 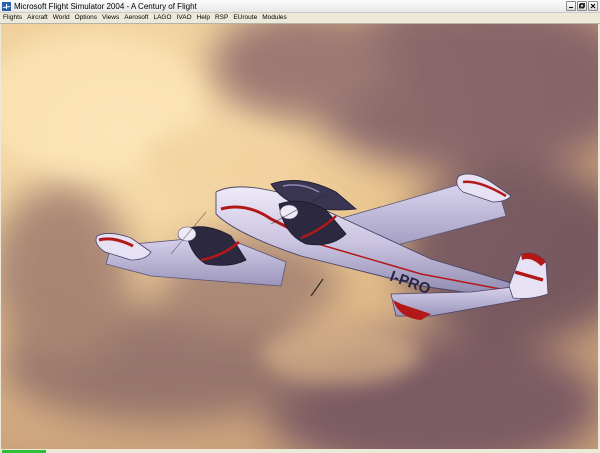 What do you see at coordinates (61, 18) in the screenshot?
I see `menu-world: World` at bounding box center [61, 18].